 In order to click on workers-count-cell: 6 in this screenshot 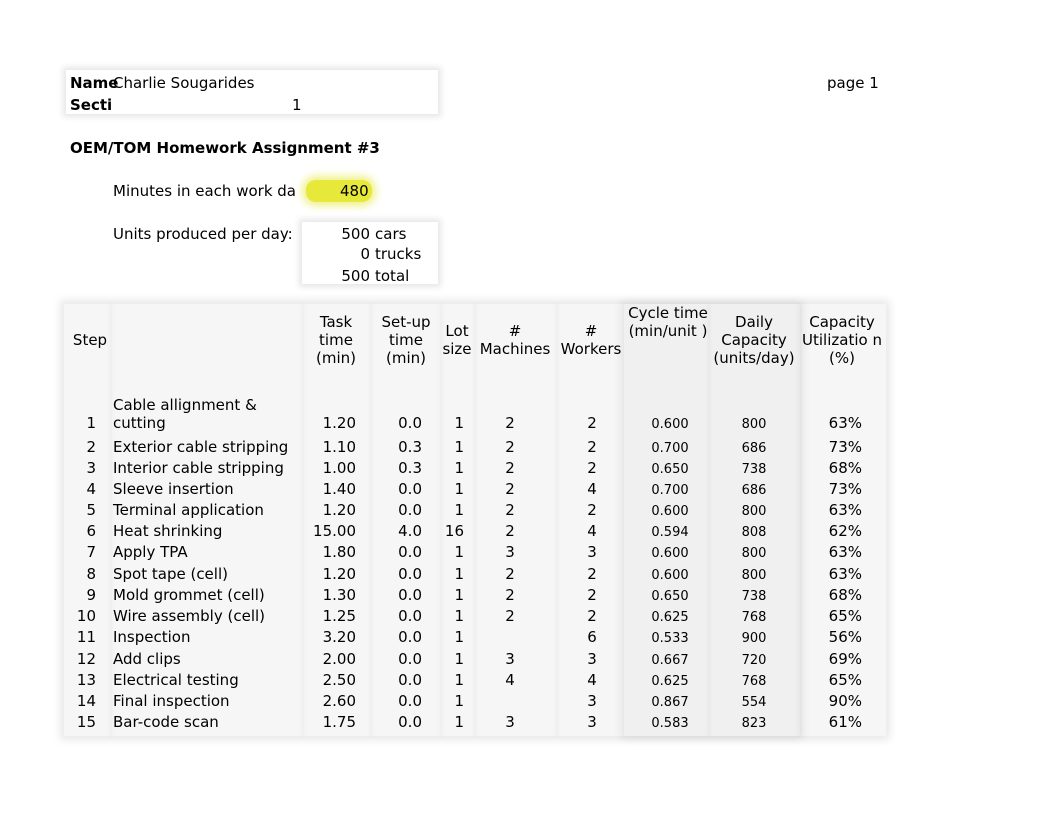, I will do `click(592, 637)`.